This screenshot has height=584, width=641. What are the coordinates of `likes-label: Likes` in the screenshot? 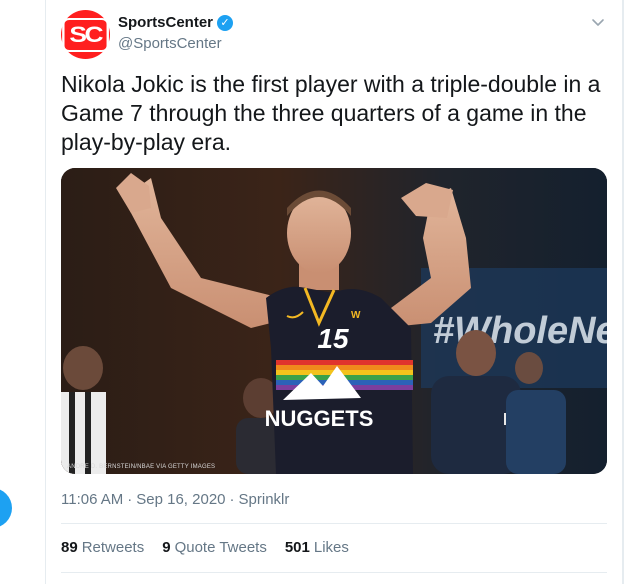 It's located at (331, 547).